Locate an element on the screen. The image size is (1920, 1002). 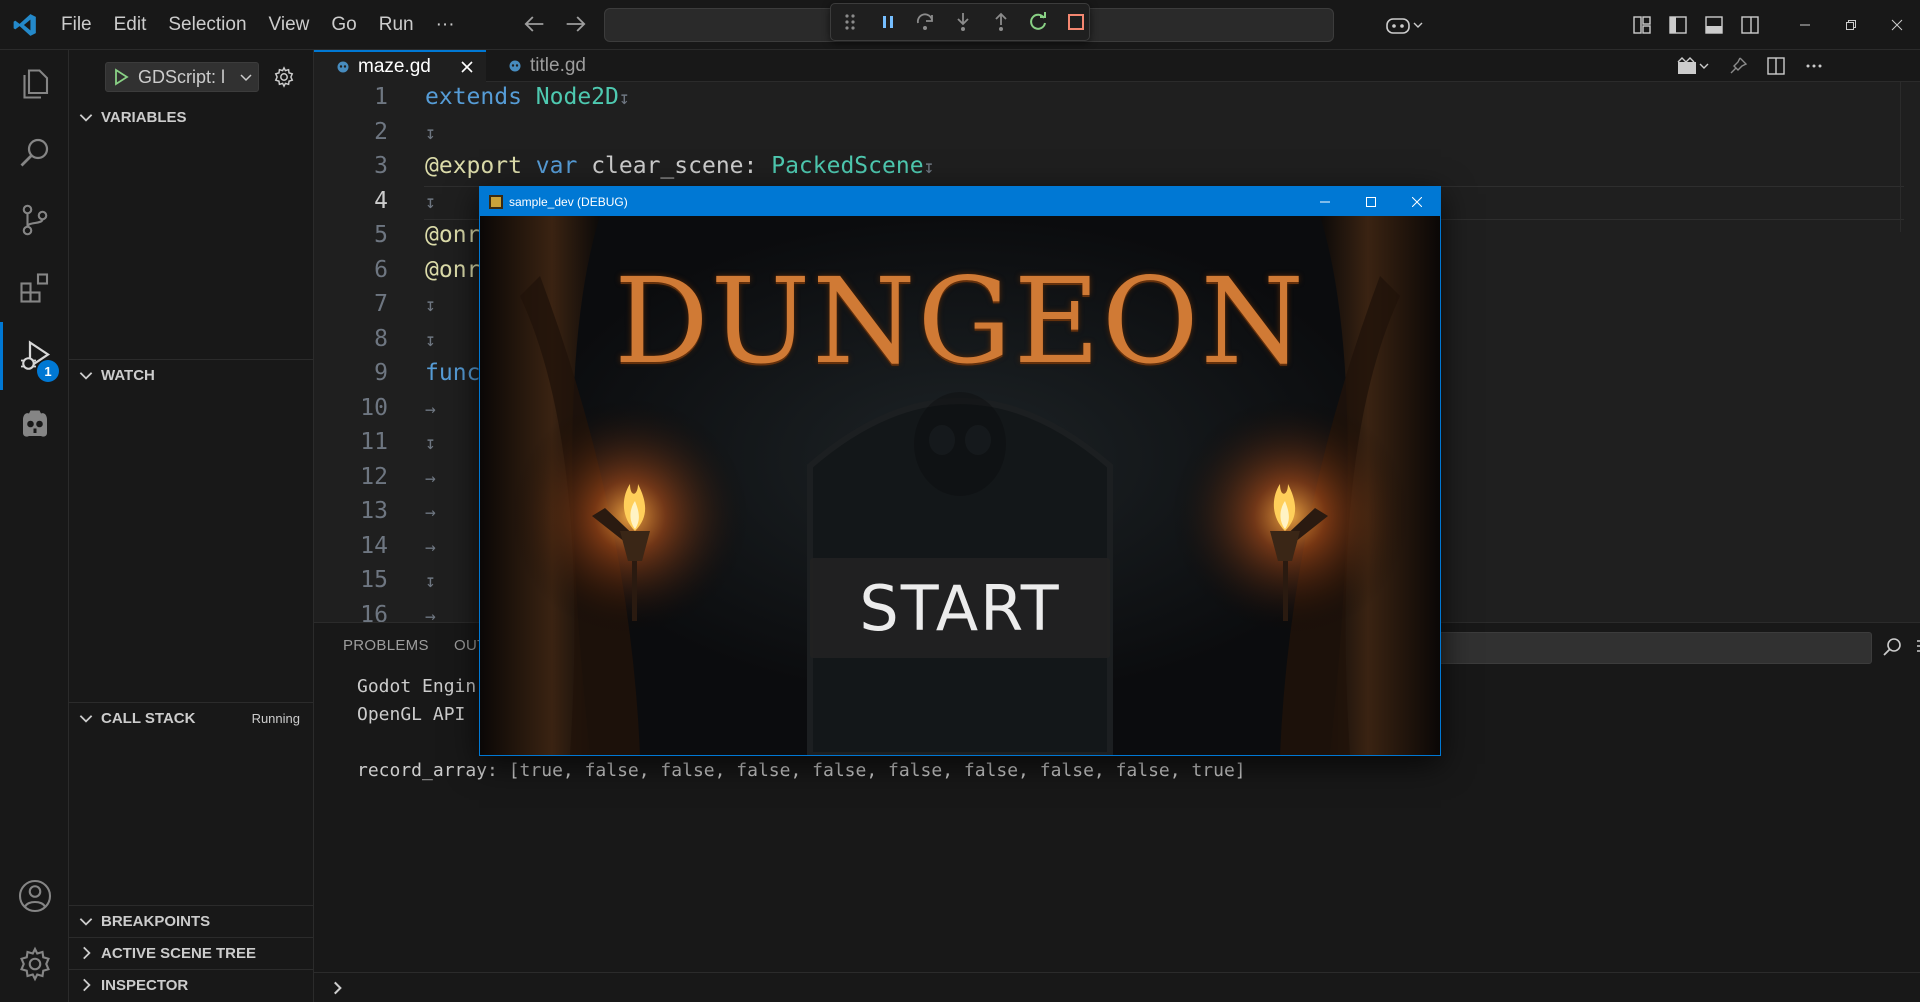
more-actions-icon is located at coordinates (1814, 66).